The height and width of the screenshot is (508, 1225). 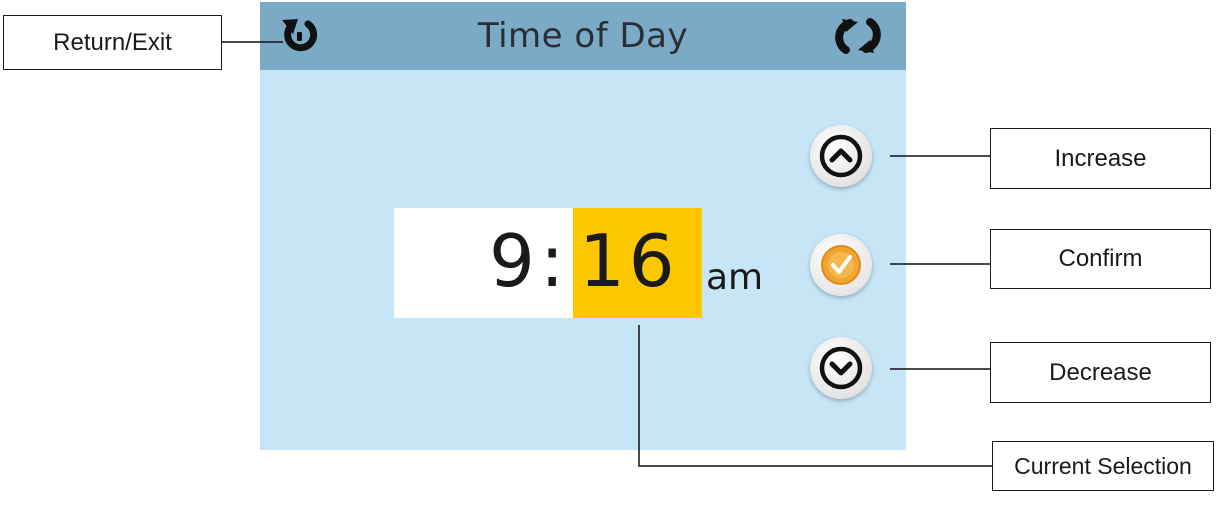 I want to click on refresh-button, so click(x=858, y=36).